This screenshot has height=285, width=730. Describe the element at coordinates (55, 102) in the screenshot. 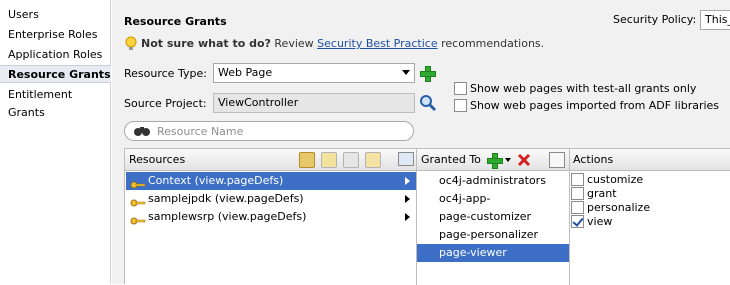

I see `sidebar-item-entitlement-grants: Entitlement Grants` at that location.